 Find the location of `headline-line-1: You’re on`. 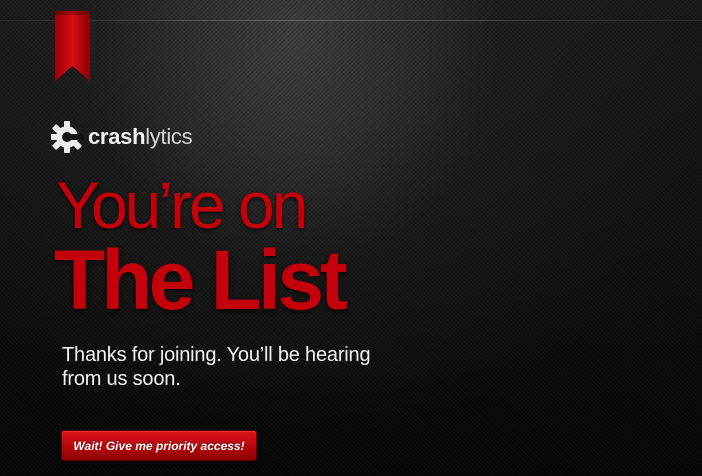

headline-line-1: You’re on is located at coordinates (182, 205).